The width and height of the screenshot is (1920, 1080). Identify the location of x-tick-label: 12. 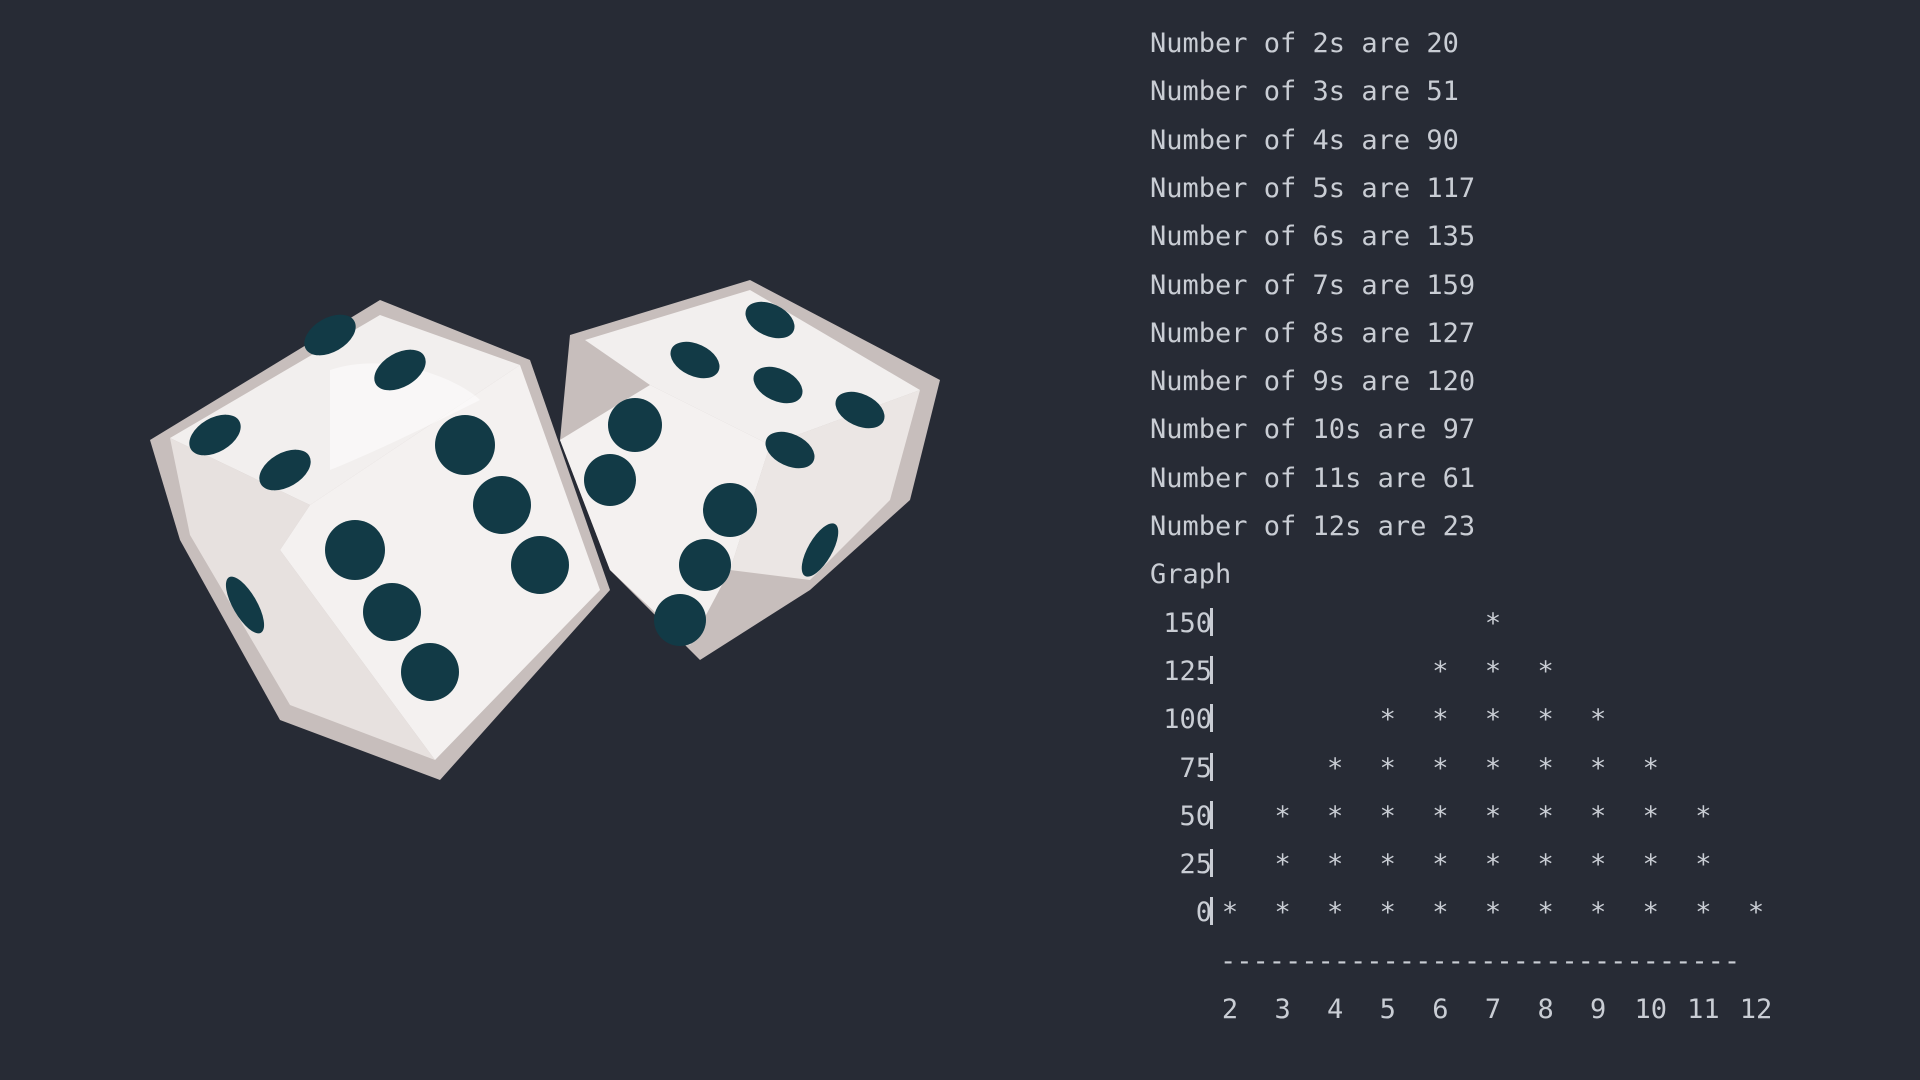
(1756, 1009).